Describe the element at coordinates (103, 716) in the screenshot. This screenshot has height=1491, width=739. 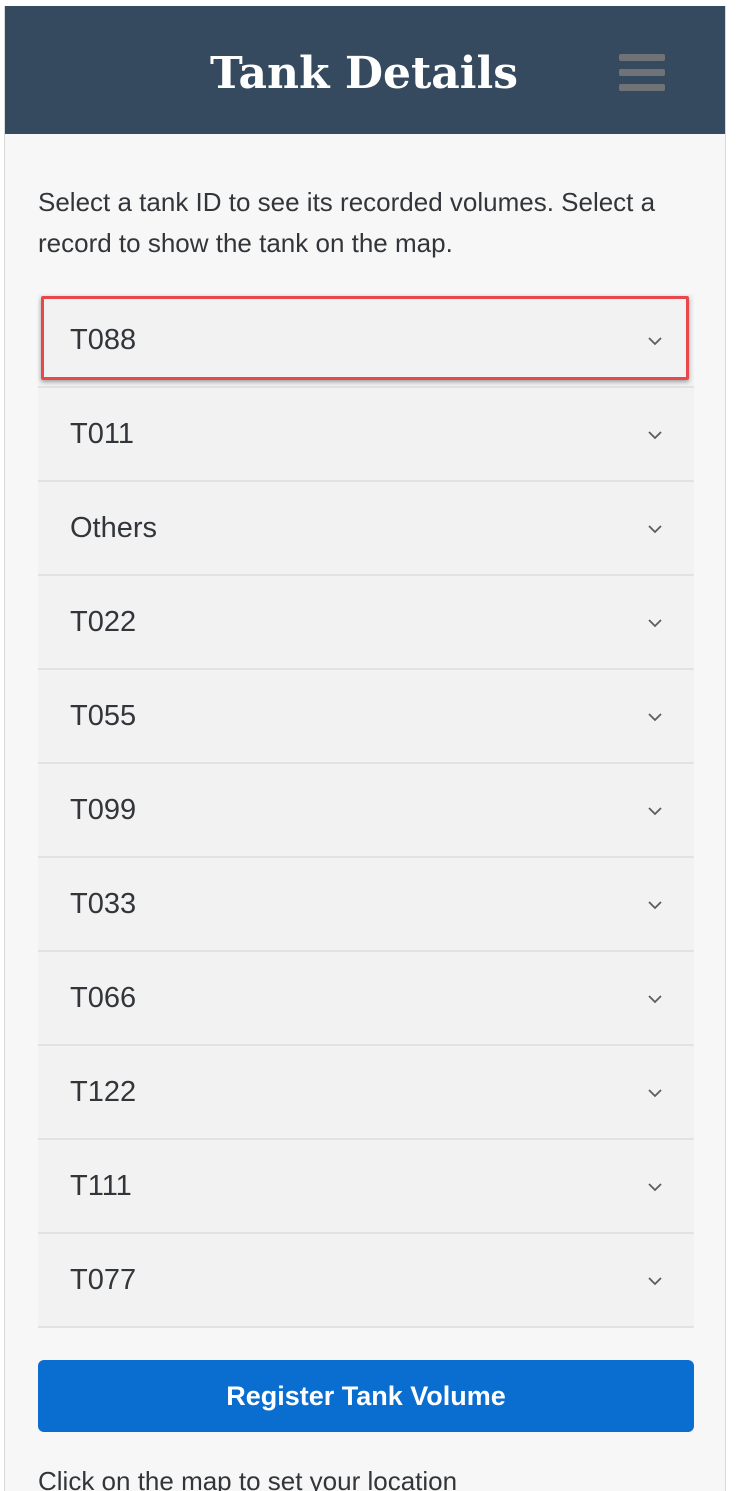
I see `tank-id-label: T055` at that location.